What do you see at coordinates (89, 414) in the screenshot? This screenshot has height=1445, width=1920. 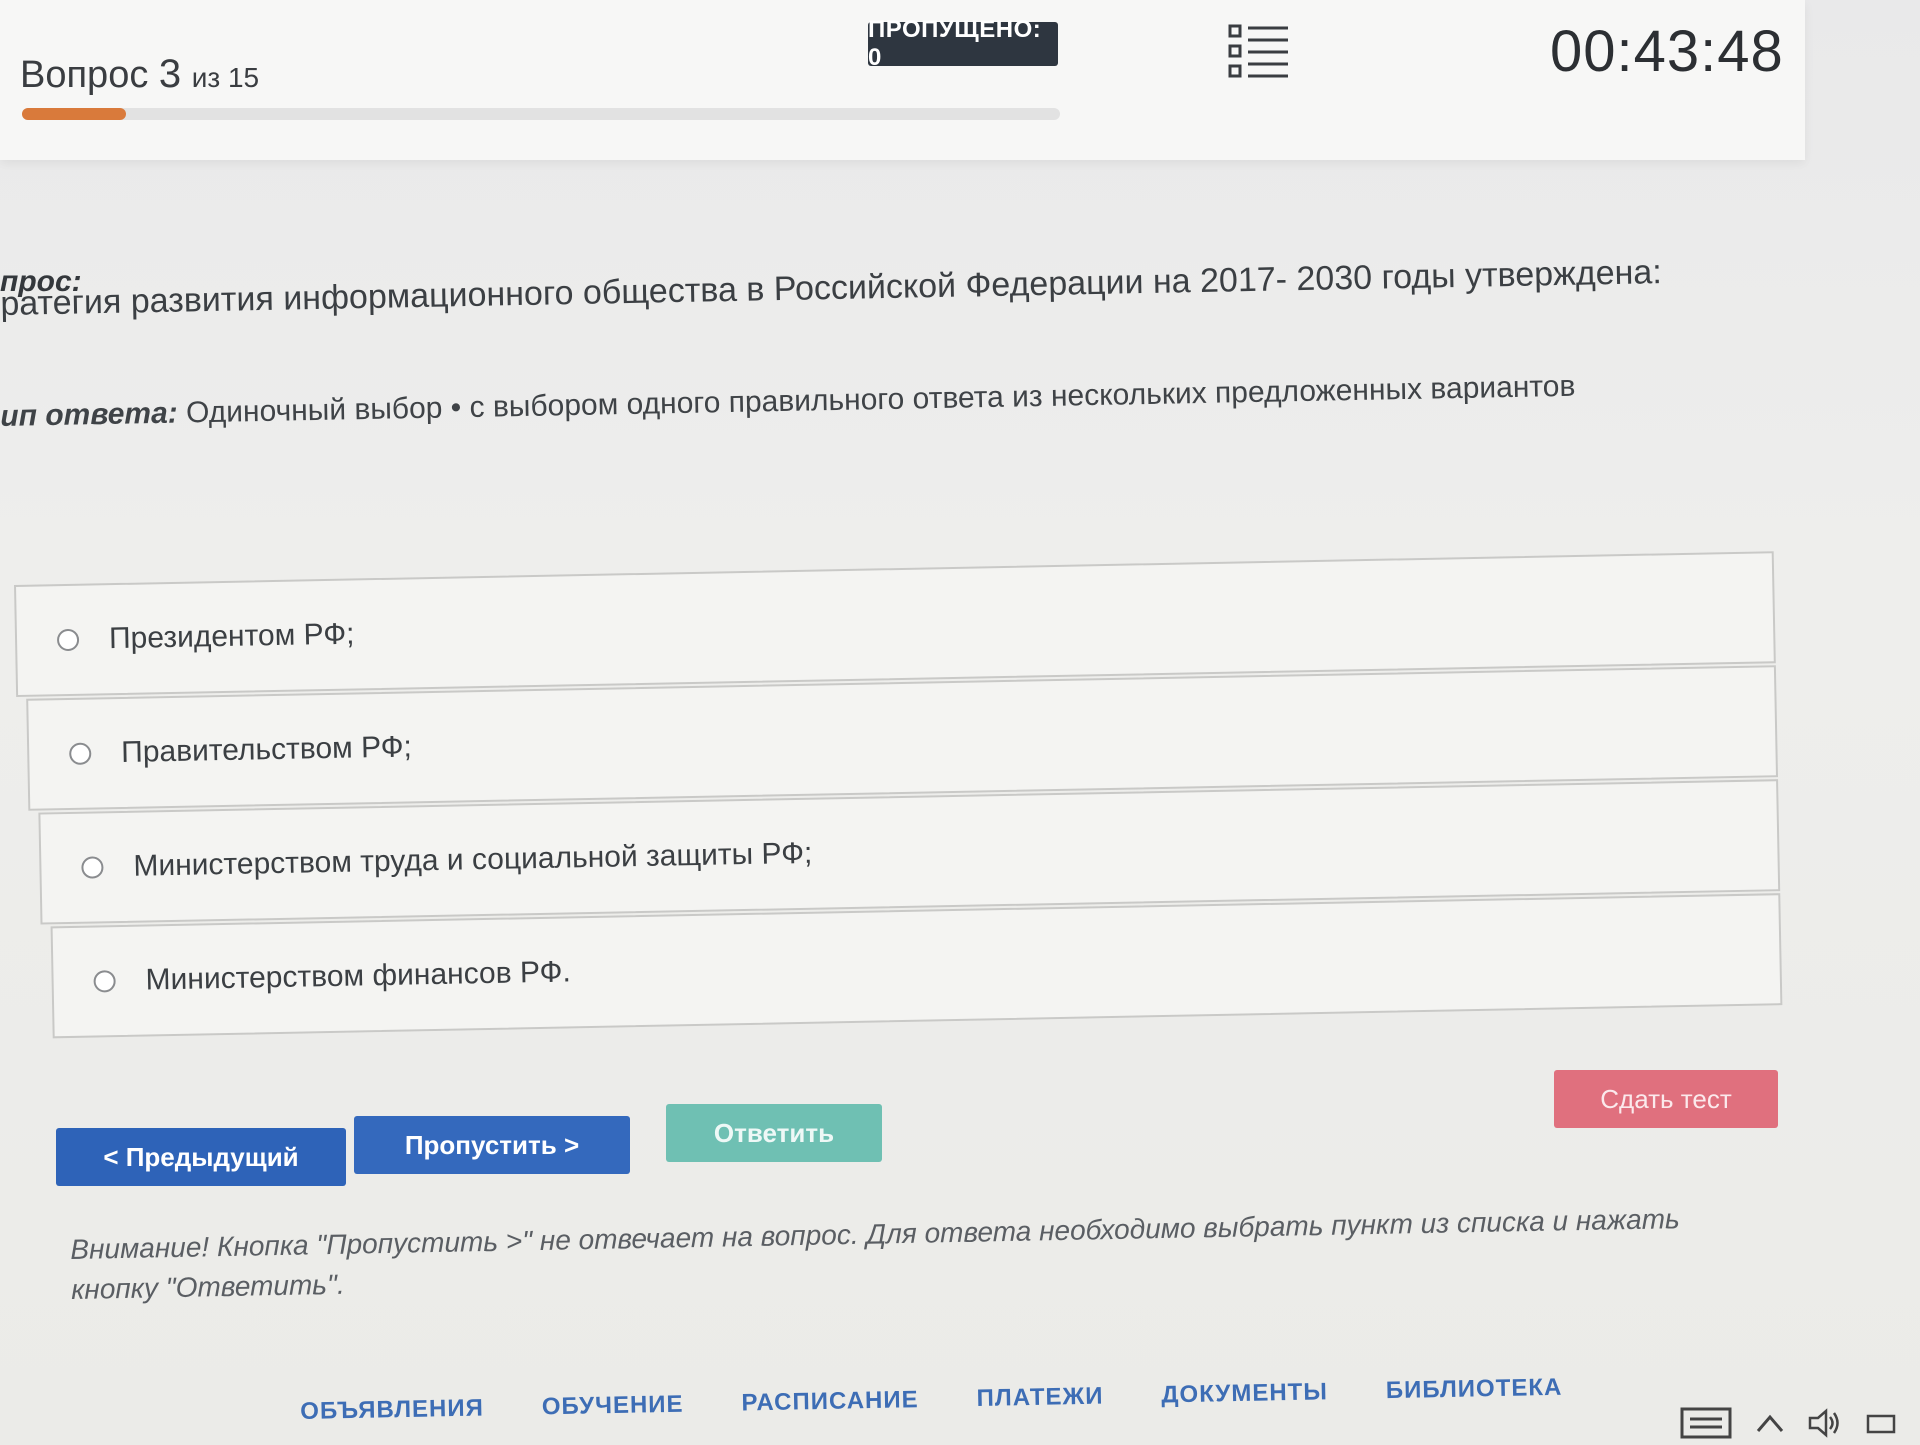 I see `answer-type-label: ип ответа:` at bounding box center [89, 414].